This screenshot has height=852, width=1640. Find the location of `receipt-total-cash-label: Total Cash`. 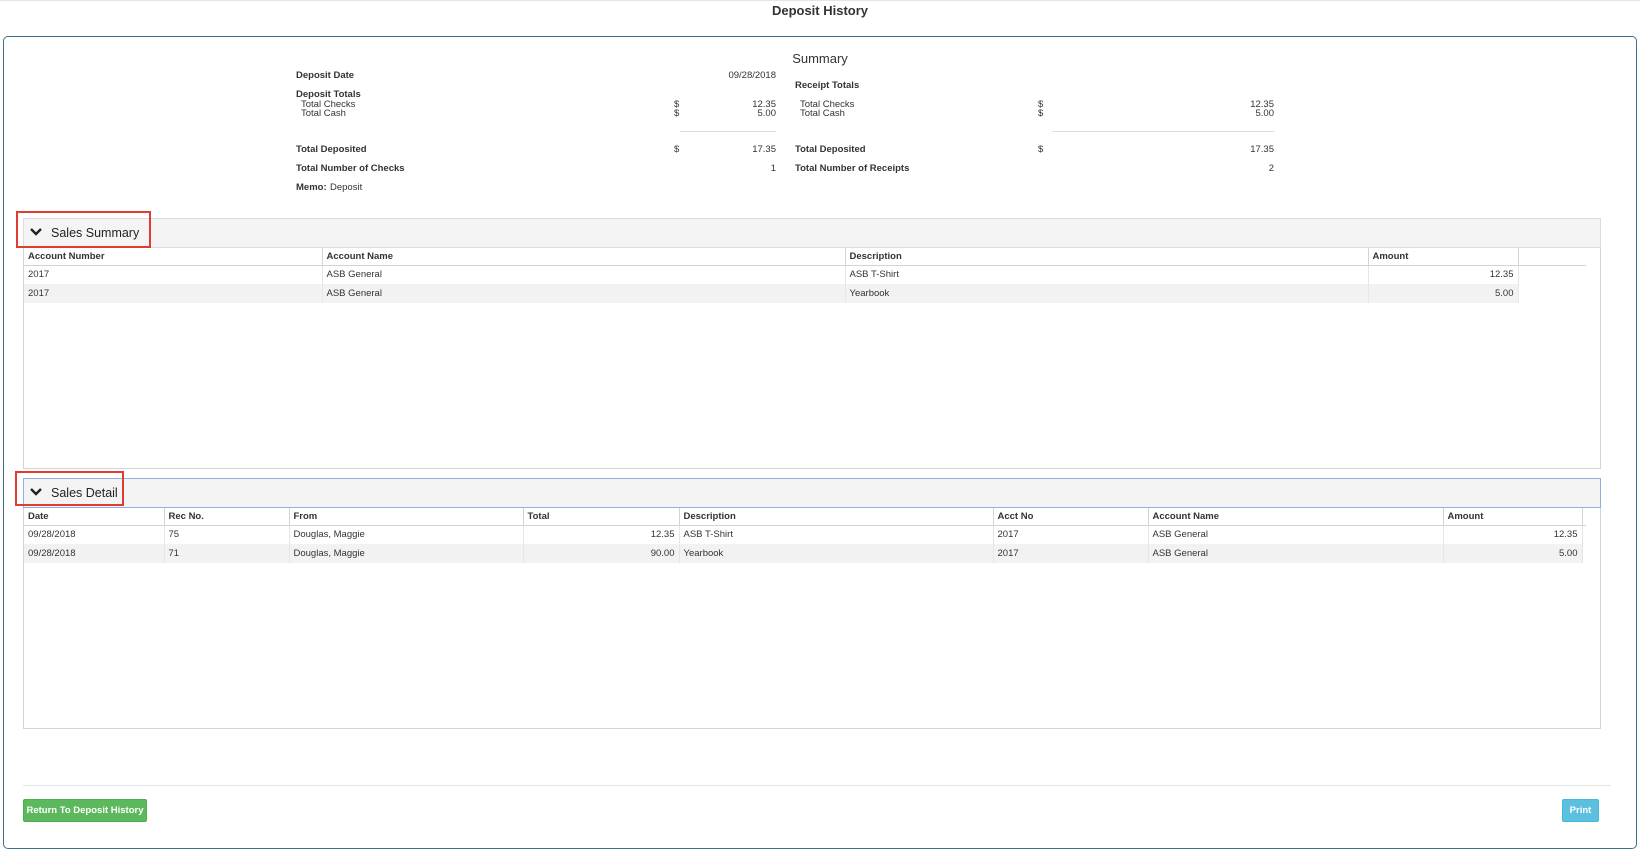

receipt-total-cash-label: Total Cash is located at coordinates (822, 113).